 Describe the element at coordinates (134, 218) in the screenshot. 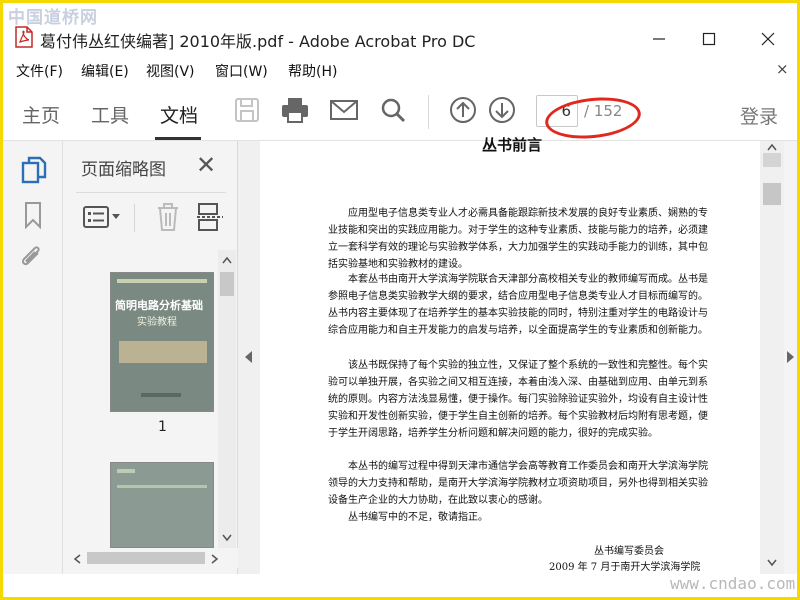

I see `panel-toolbar-separator` at that location.